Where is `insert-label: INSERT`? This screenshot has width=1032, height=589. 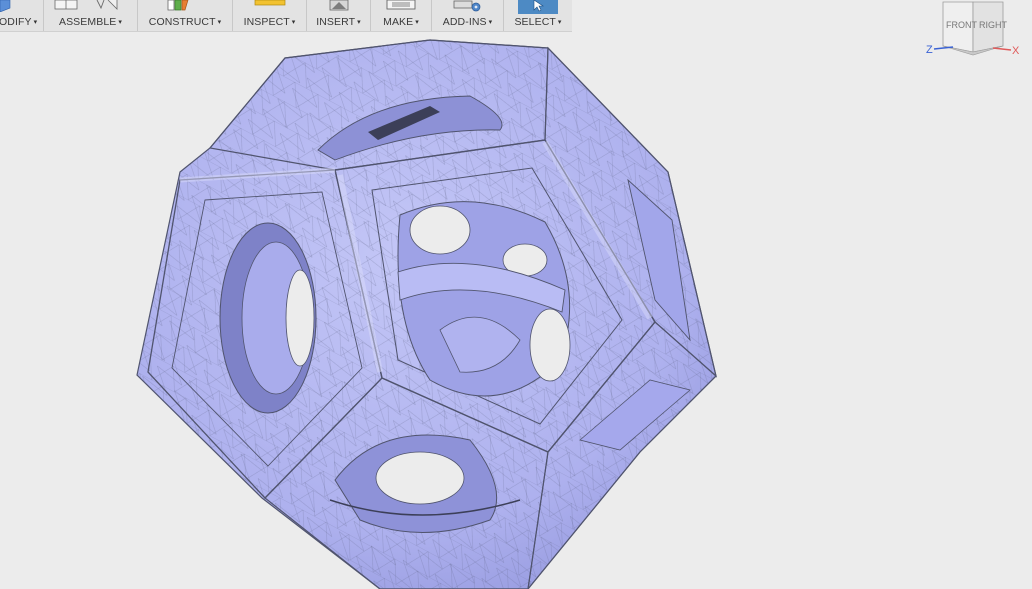
insert-label: INSERT is located at coordinates (336, 22).